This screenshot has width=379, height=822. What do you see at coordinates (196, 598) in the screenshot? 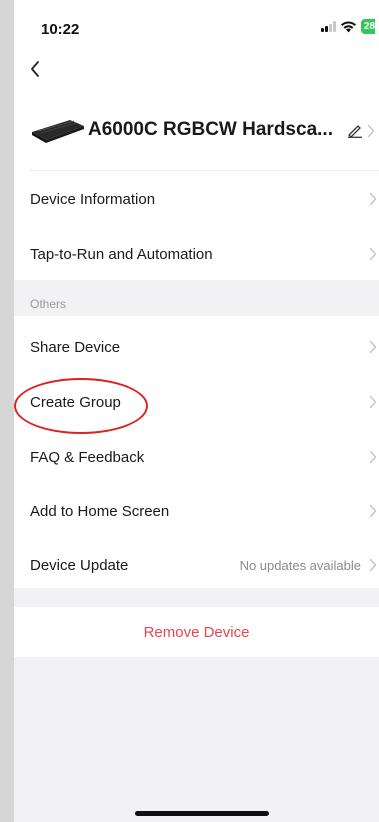
I see `section-gap` at bounding box center [196, 598].